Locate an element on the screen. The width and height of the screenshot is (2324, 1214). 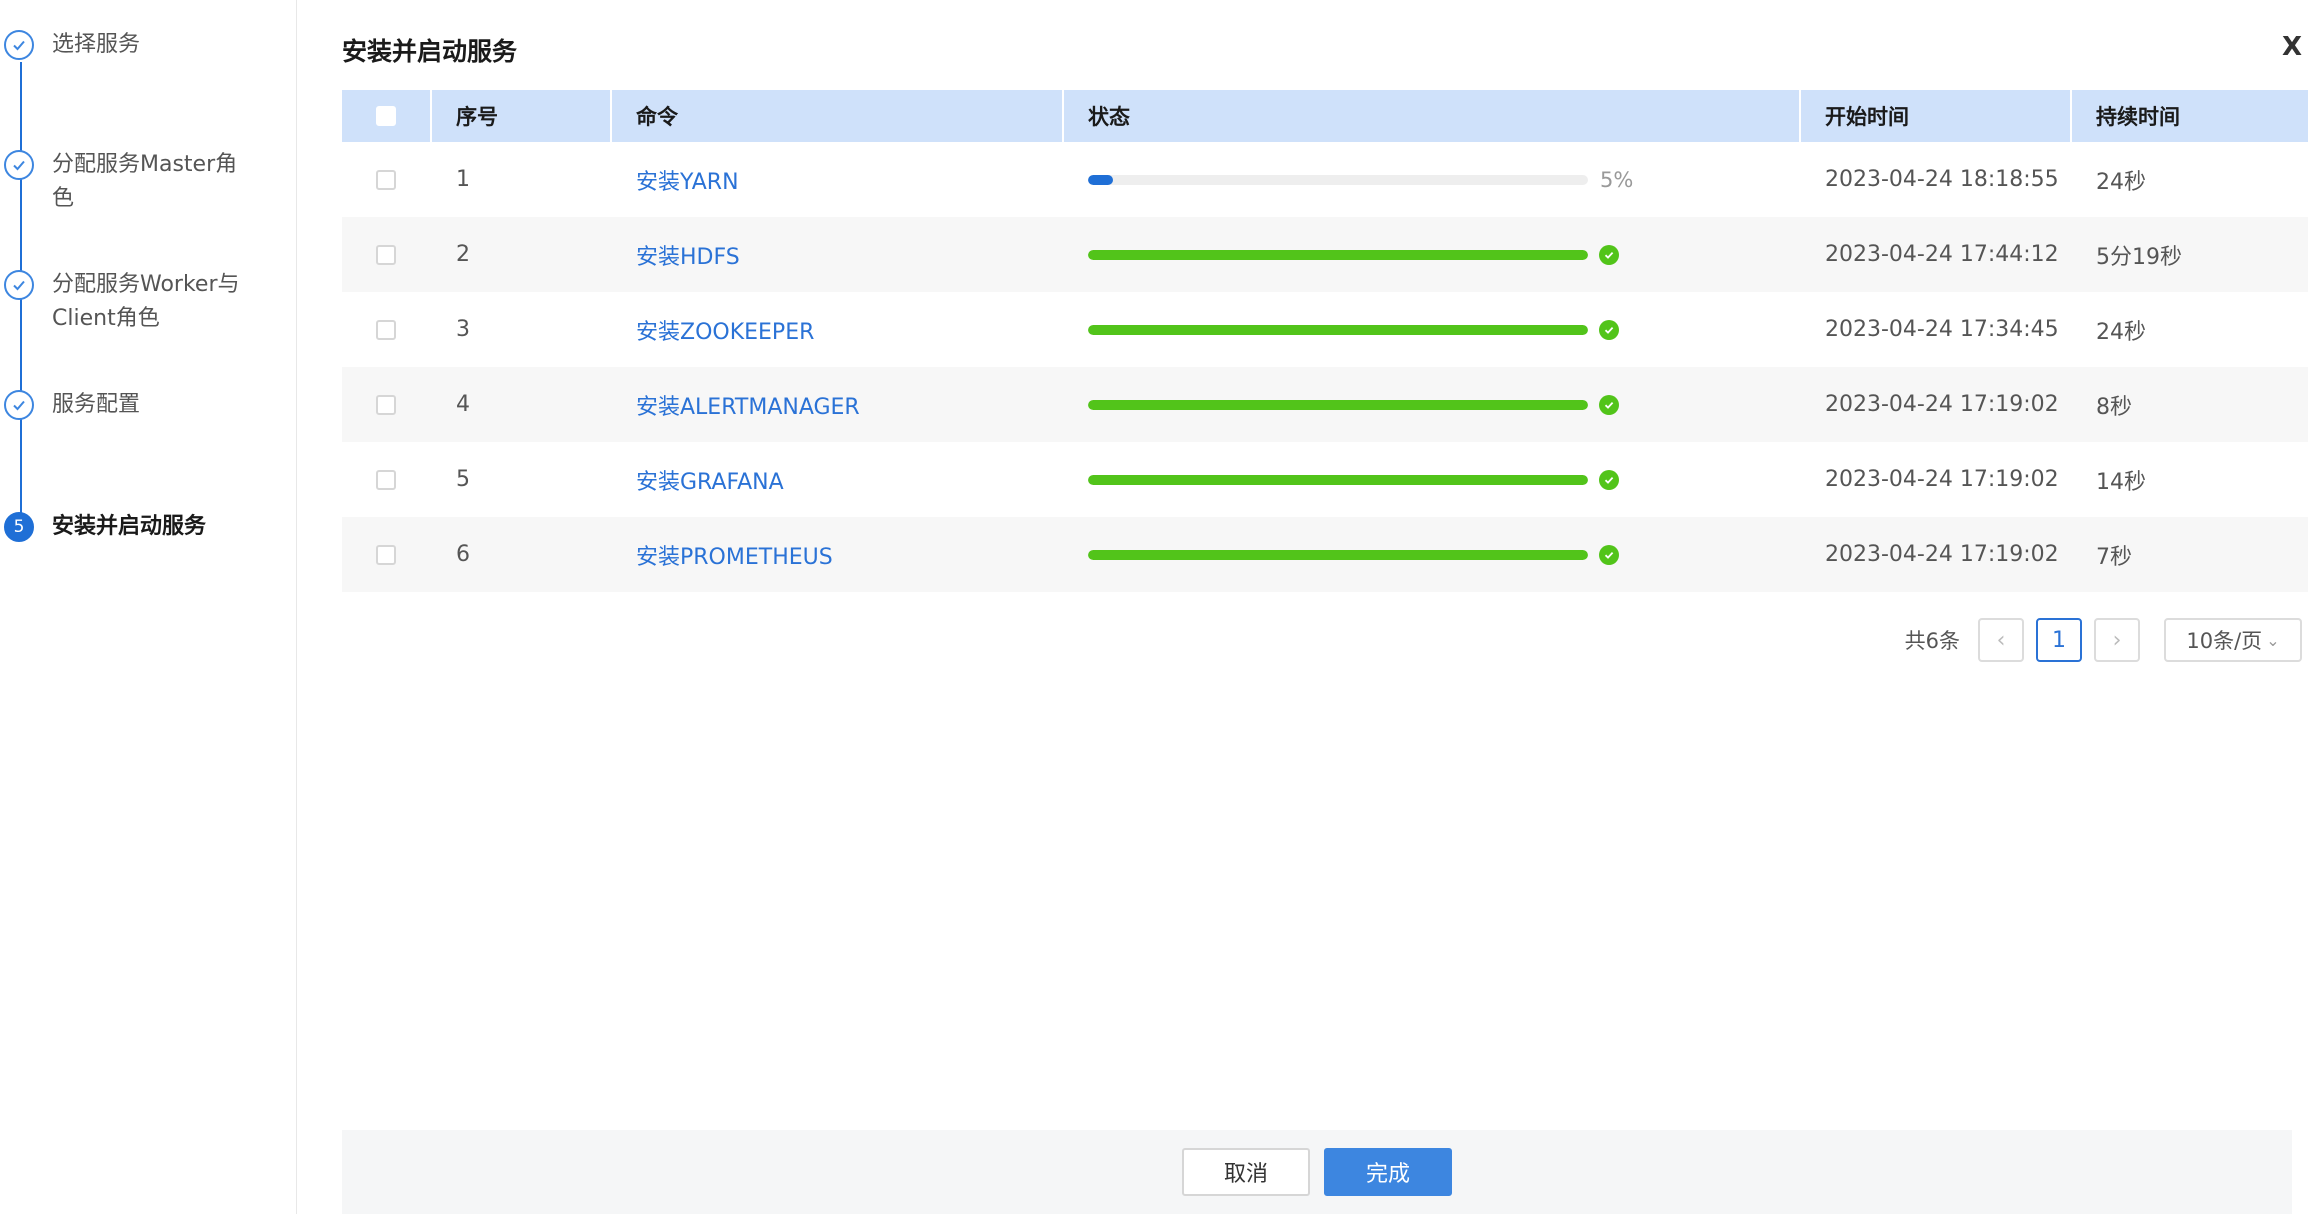
done-button: 完成 is located at coordinates (1388, 1172).